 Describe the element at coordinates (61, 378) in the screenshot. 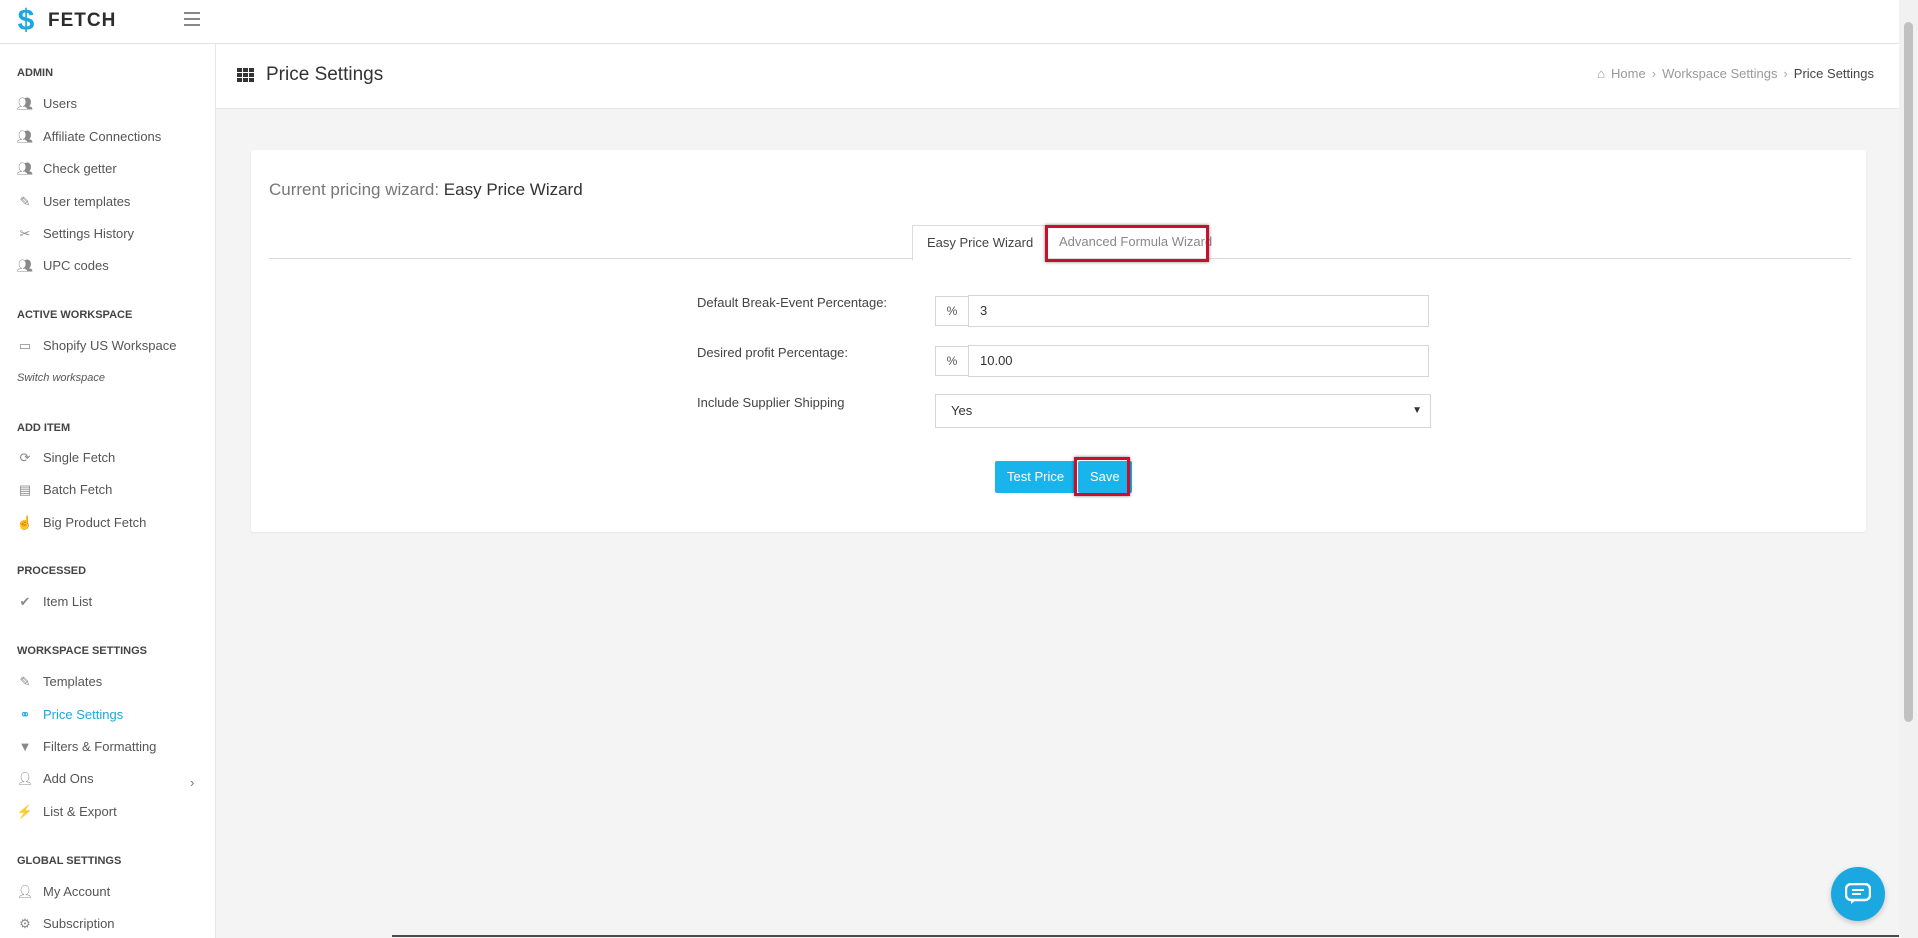

I see `switch-workspace-link: Switch workspace` at that location.